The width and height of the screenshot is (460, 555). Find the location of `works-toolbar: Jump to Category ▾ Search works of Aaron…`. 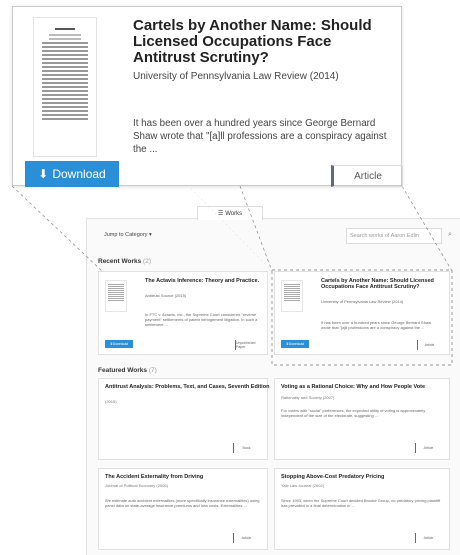

works-toolbar: Jump to Category ▾ Search works of Aaron… is located at coordinates (276, 236).